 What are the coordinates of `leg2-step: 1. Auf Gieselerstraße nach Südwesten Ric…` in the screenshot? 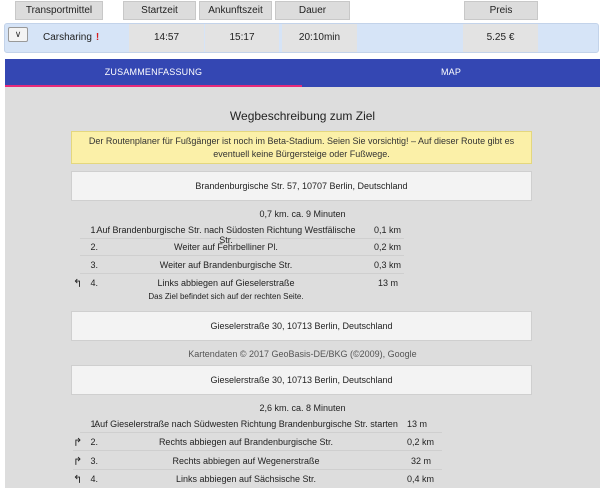 It's located at (261, 424).